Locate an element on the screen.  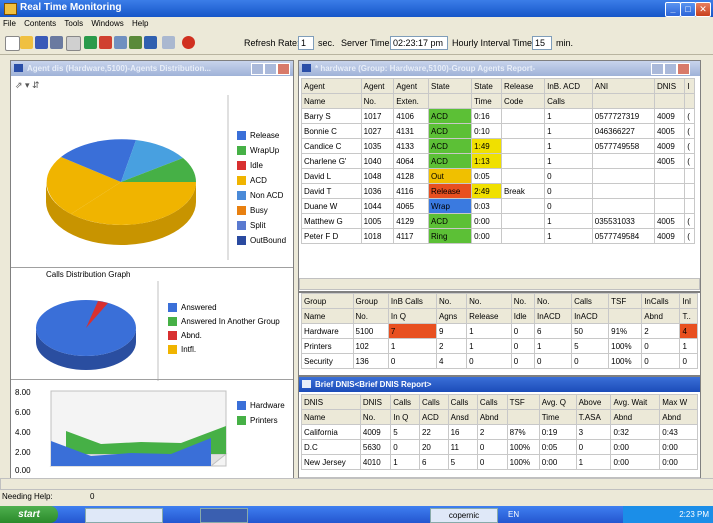
table-row: Barry S 1017 4106 ACD 0:16 1 0577727319 4009( is located at coordinates (498, 116).